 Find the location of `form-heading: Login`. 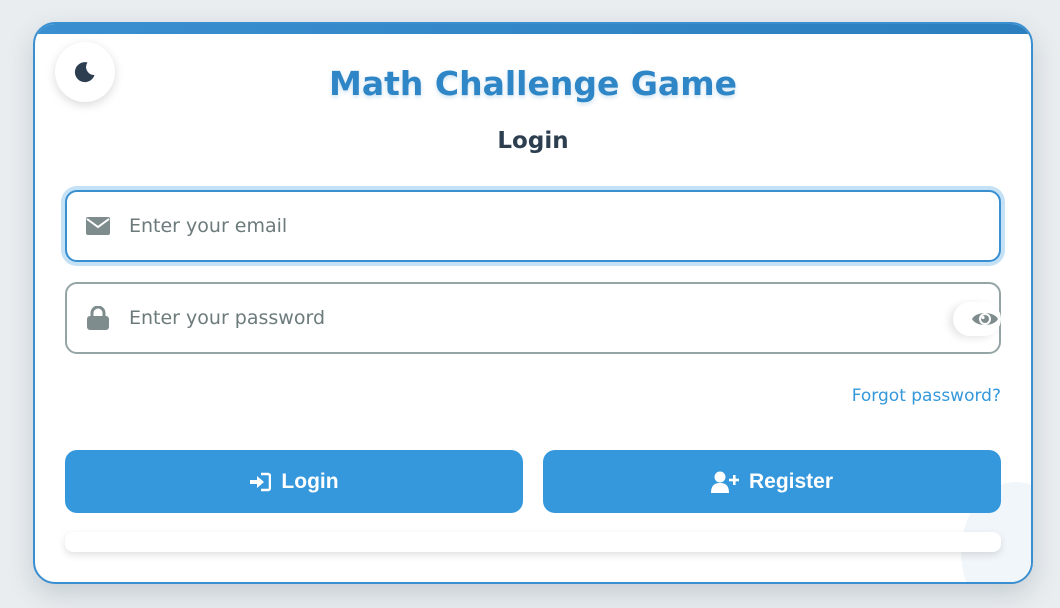

form-heading: Login is located at coordinates (533, 141).